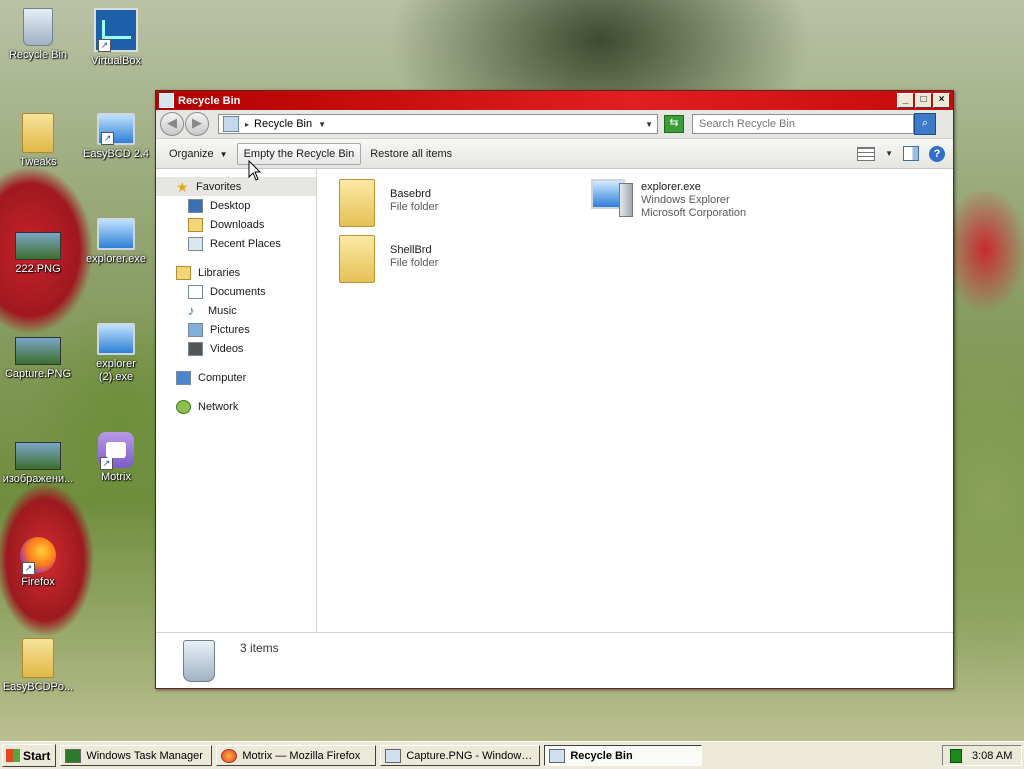 This screenshot has height=769, width=1024. I want to click on close-button: ×, so click(941, 100).